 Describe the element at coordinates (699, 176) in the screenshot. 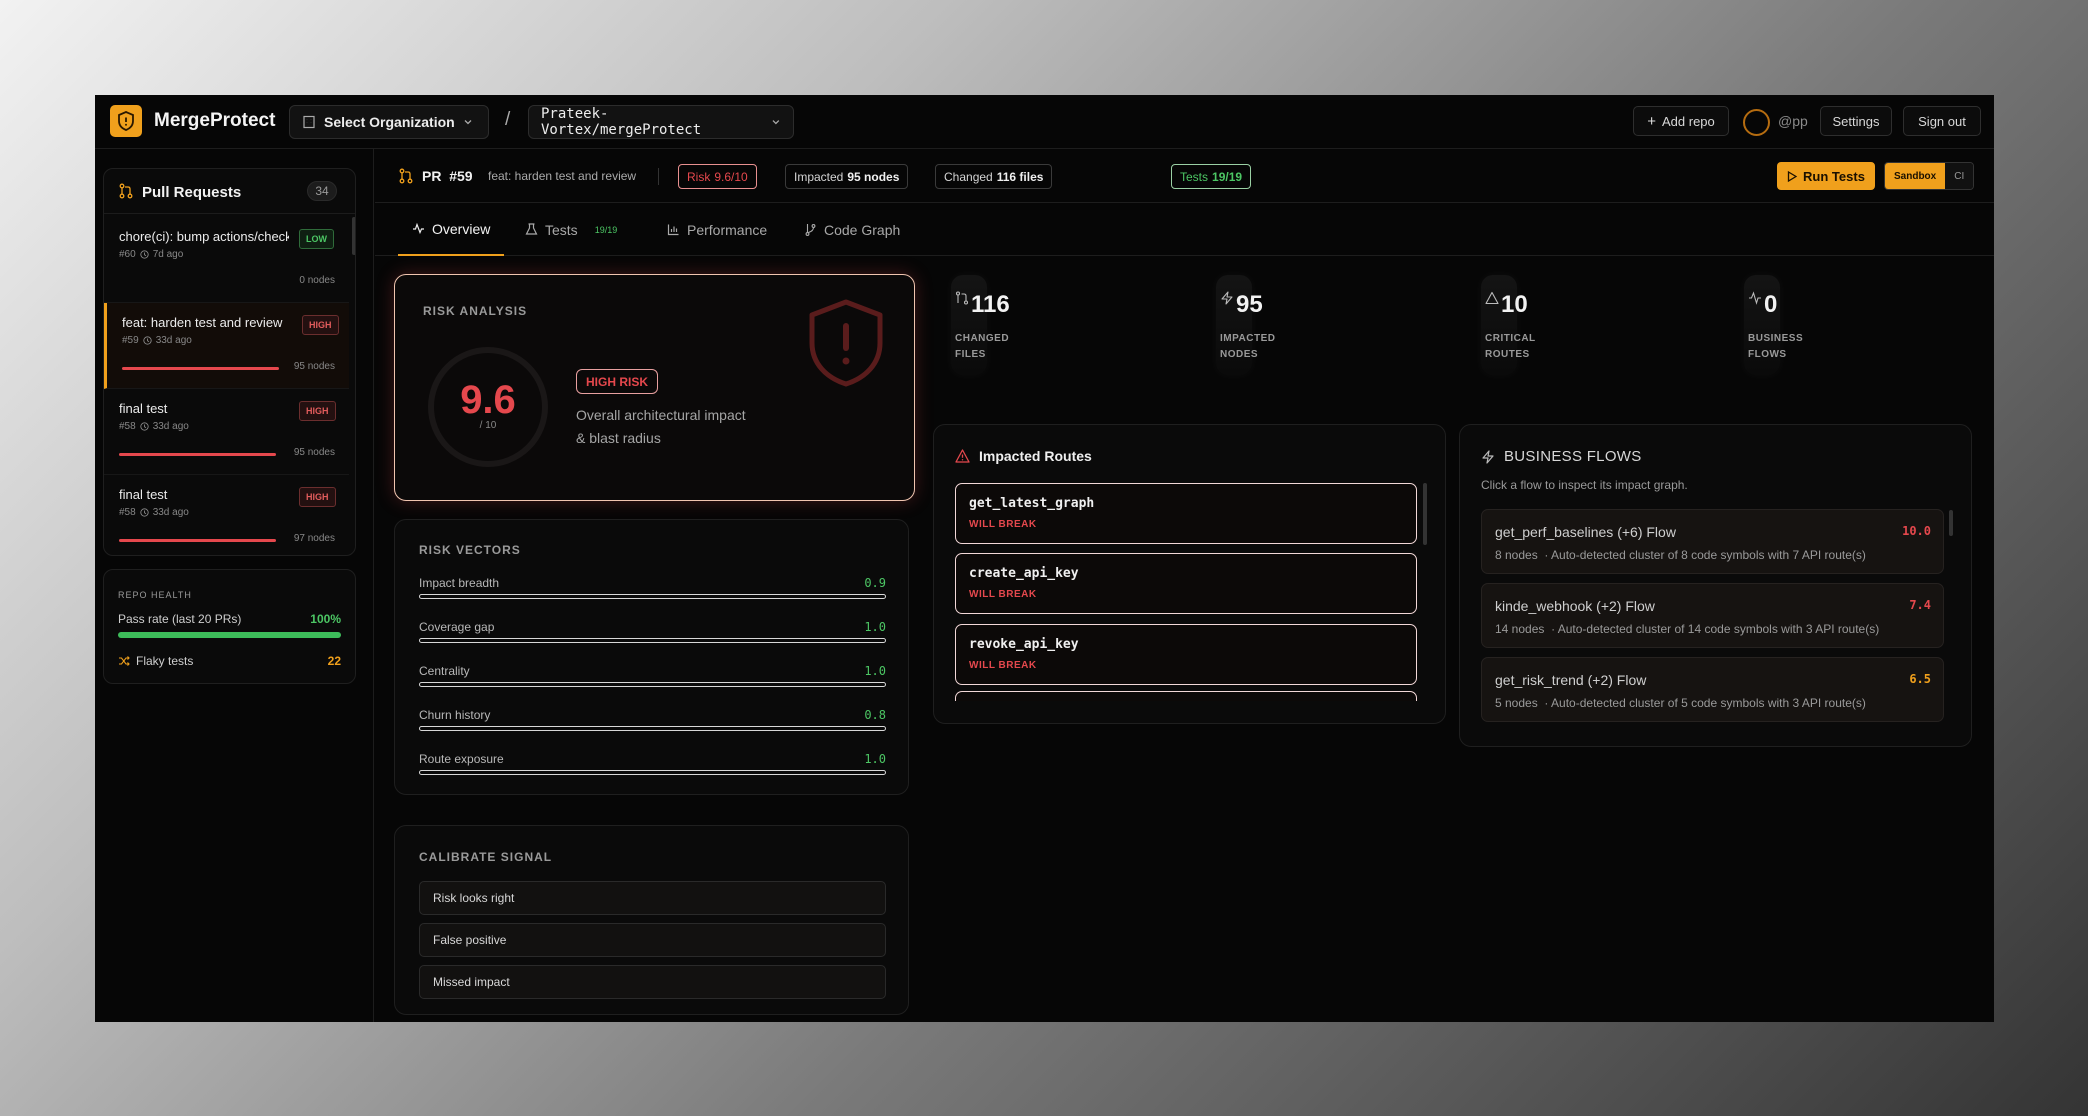

I see `risk-pill-label: Risk` at that location.